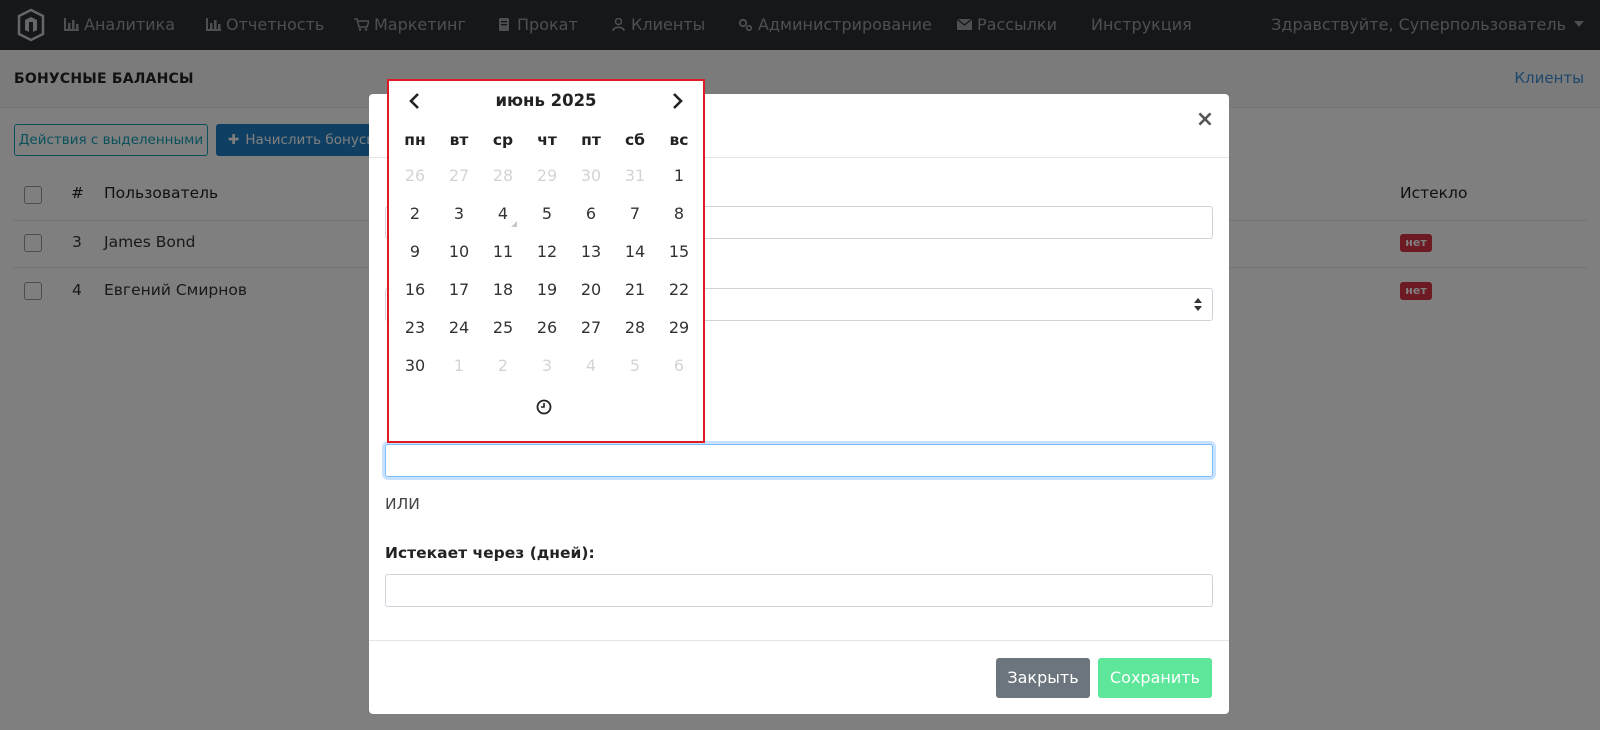  Describe the element at coordinates (634, 140) in the screenshot. I see `weekday-header: сб` at that location.